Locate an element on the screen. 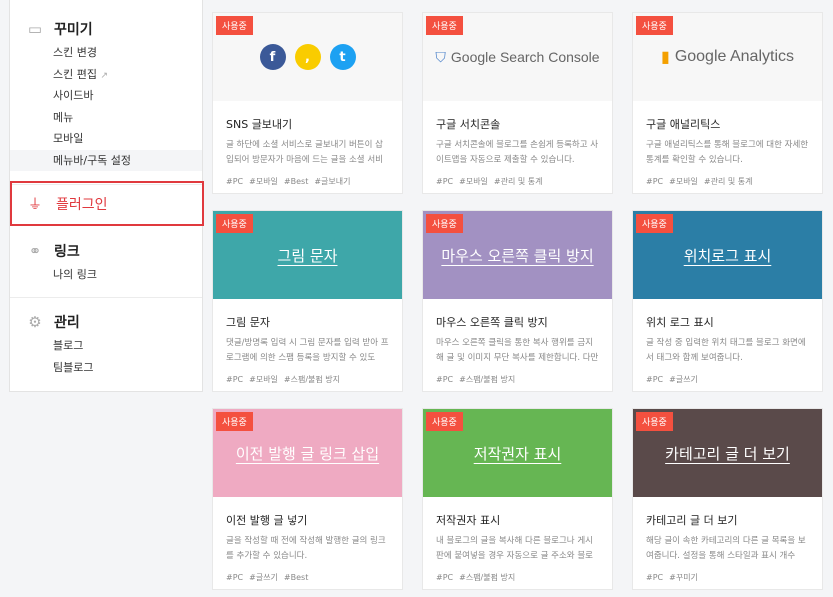 This screenshot has height=597, width=833. kakaostory-icon: , is located at coordinates (307, 57).